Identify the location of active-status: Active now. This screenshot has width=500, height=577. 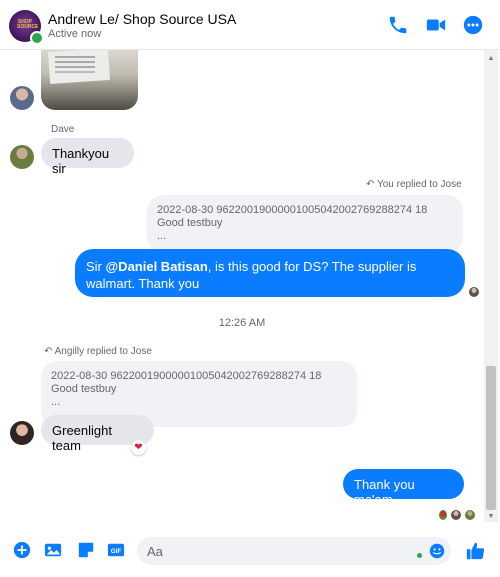
(75, 34).